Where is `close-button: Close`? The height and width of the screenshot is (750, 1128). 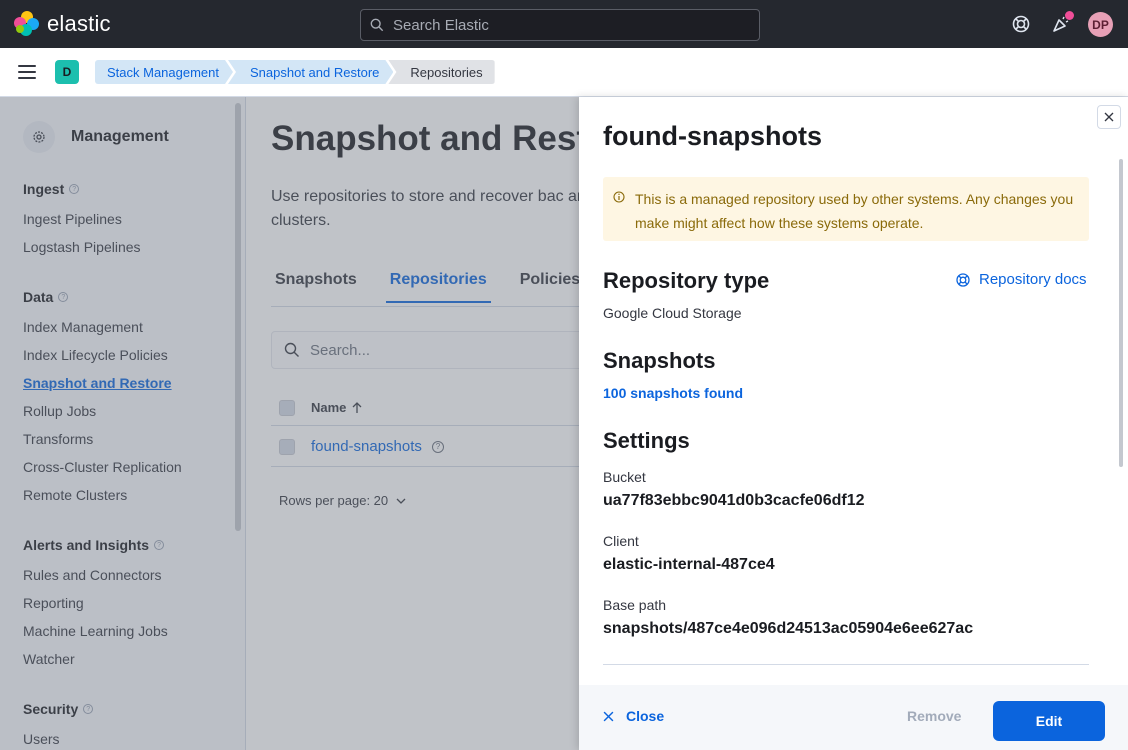
close-button: Close is located at coordinates (633, 716).